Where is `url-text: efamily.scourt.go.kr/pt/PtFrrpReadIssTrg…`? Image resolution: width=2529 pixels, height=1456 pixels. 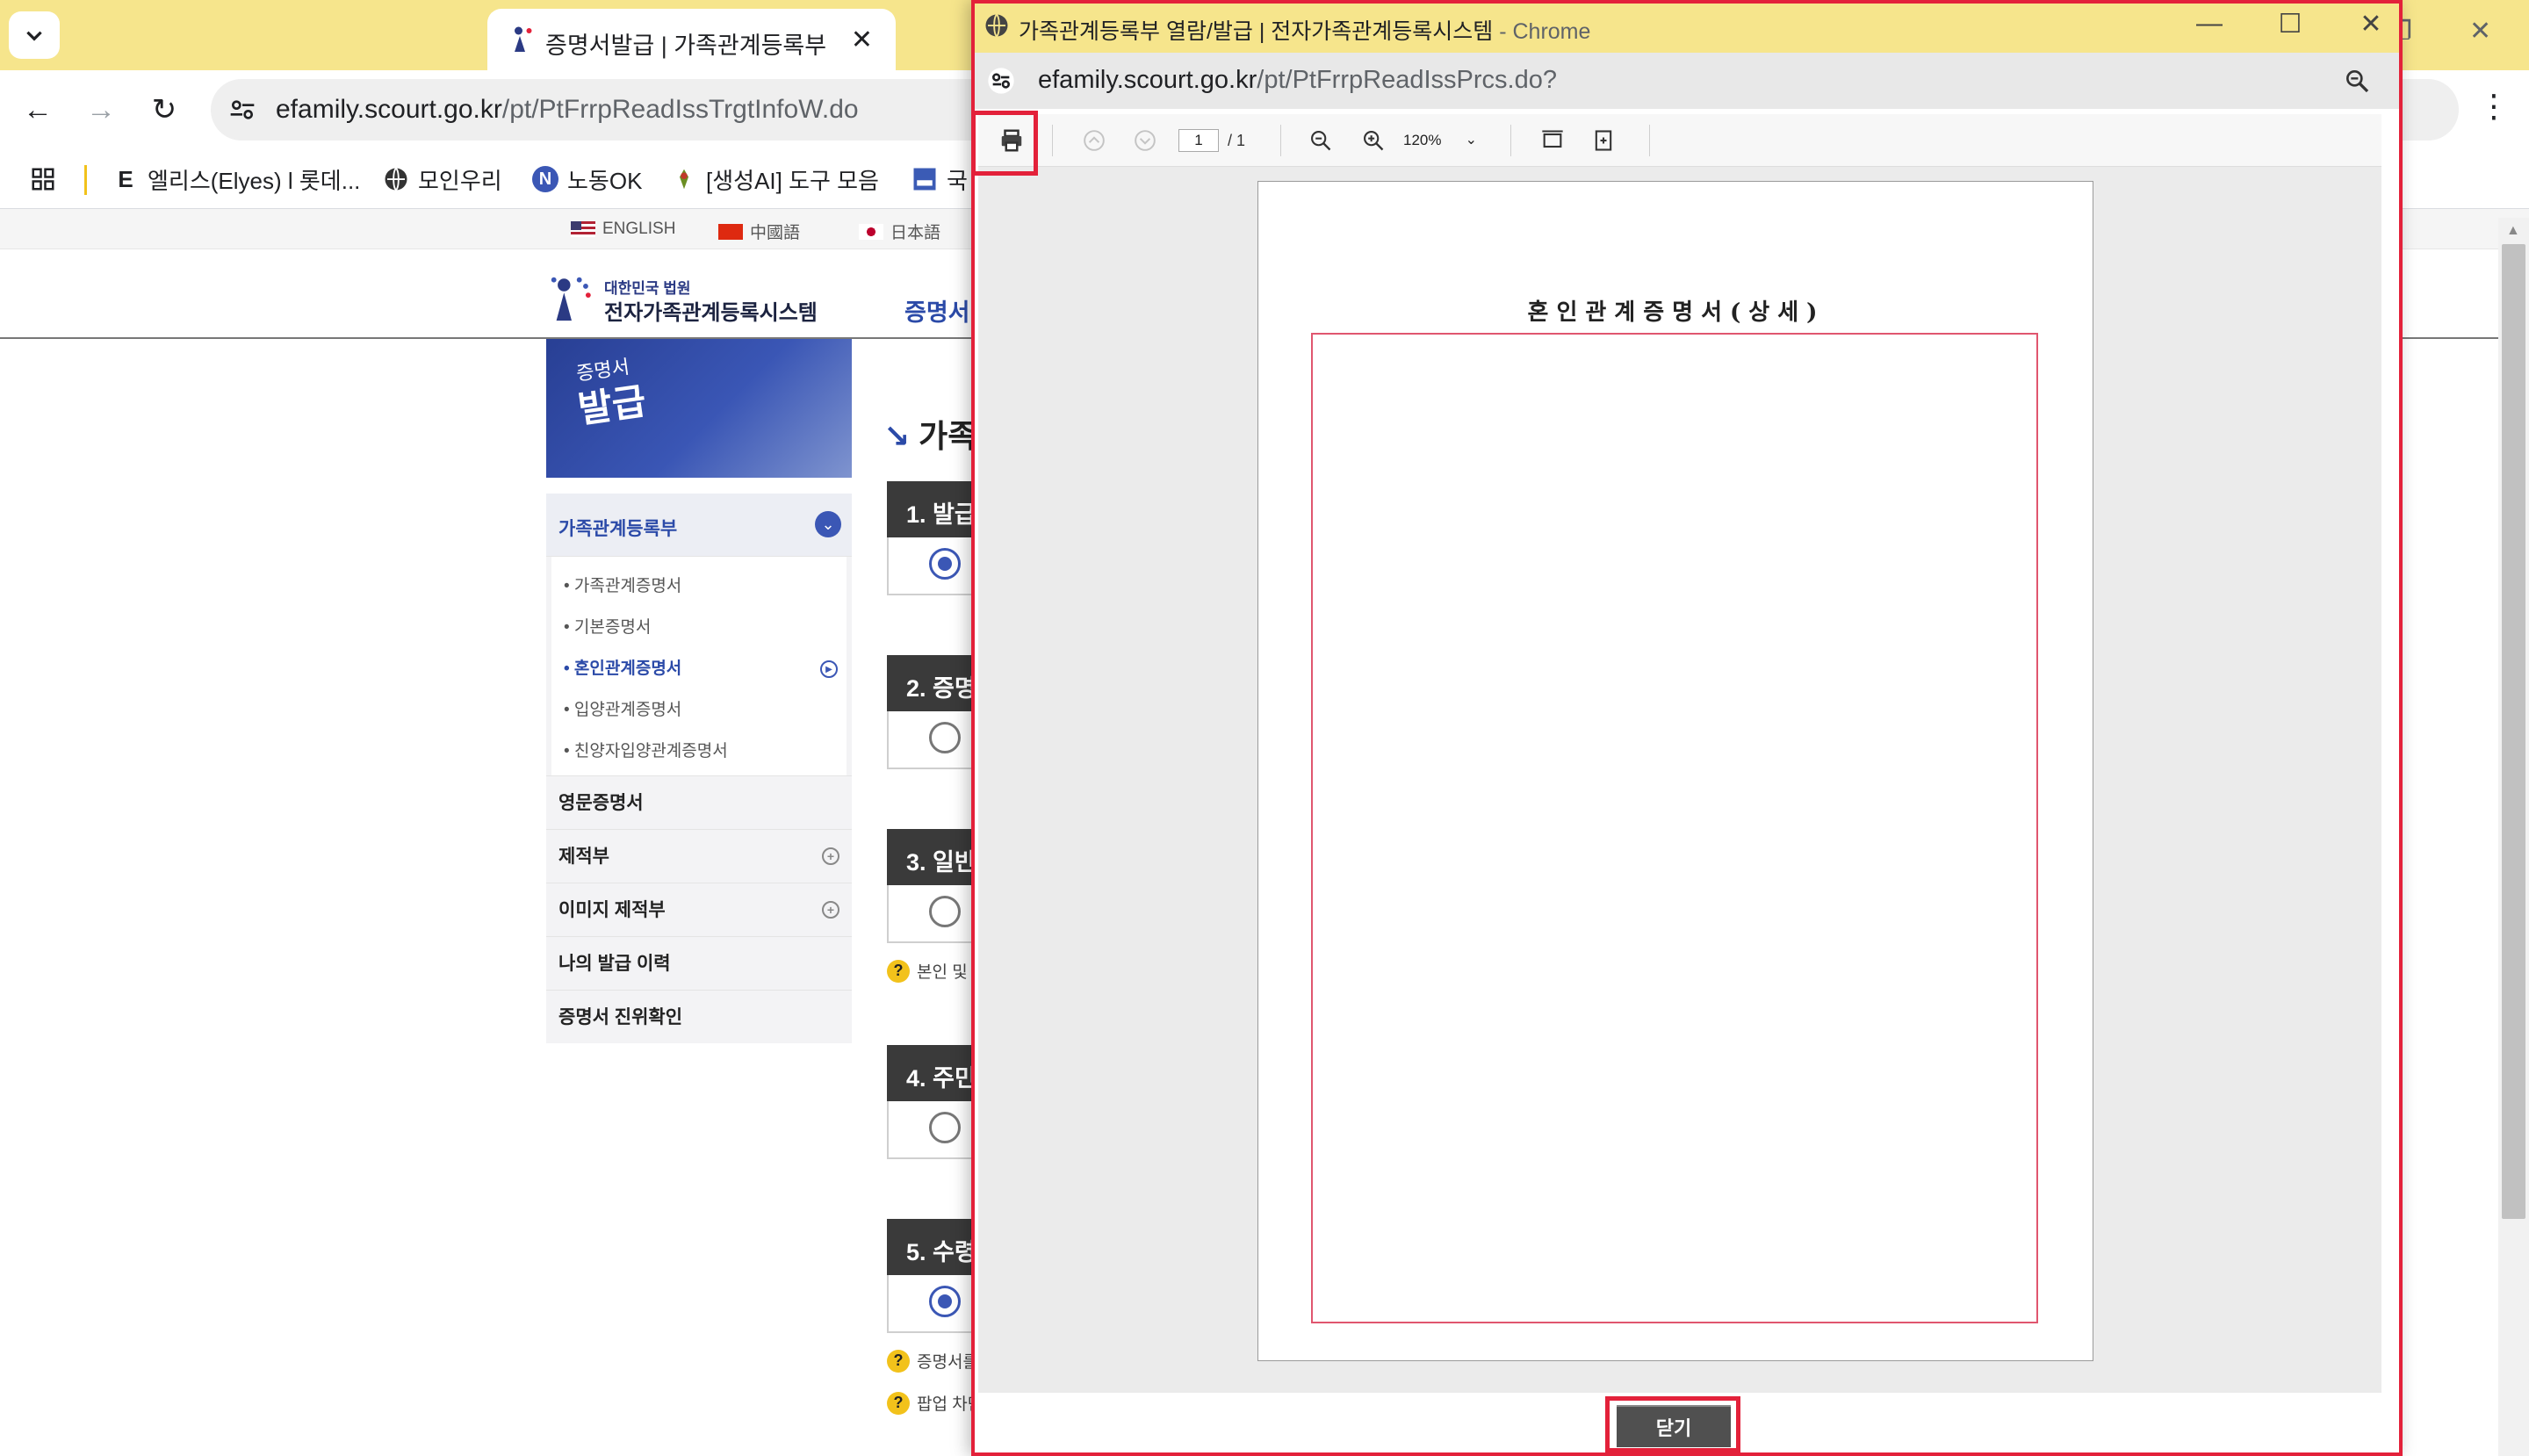 url-text: efamily.scourt.go.kr/pt/PtFrrpReadIssTrg… is located at coordinates (568, 109).